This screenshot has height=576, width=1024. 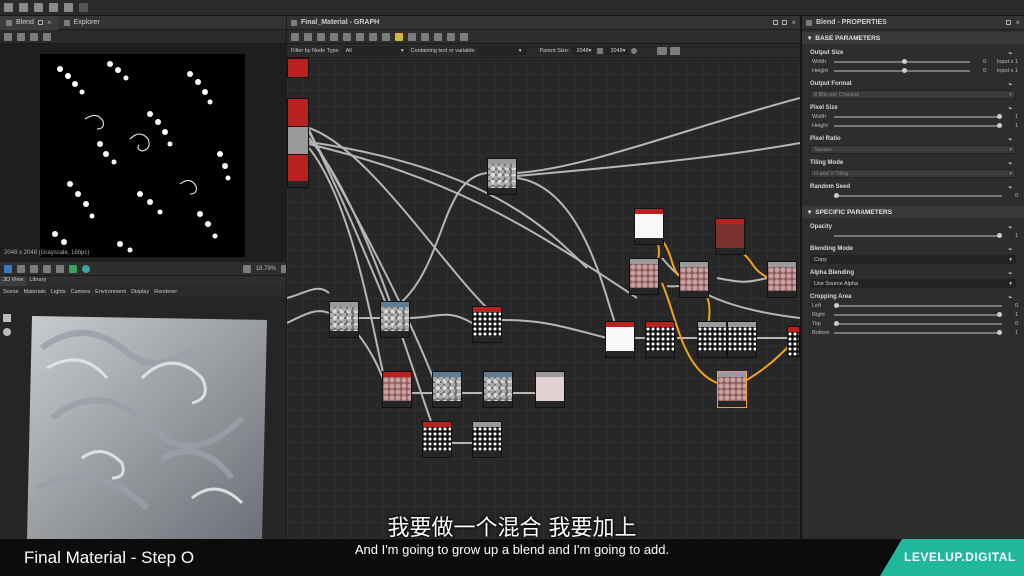 What do you see at coordinates (86, 268) in the screenshot?
I see `material-icon` at bounding box center [86, 268].